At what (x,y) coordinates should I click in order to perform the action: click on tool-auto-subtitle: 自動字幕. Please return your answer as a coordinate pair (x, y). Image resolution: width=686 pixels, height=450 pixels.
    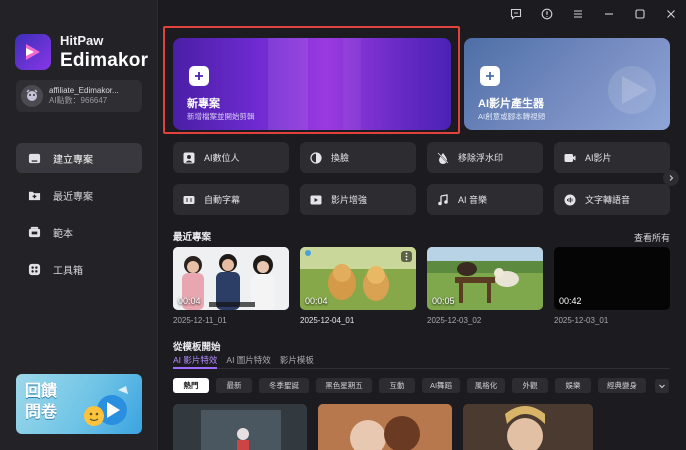
    Looking at the image, I should click on (231, 199).